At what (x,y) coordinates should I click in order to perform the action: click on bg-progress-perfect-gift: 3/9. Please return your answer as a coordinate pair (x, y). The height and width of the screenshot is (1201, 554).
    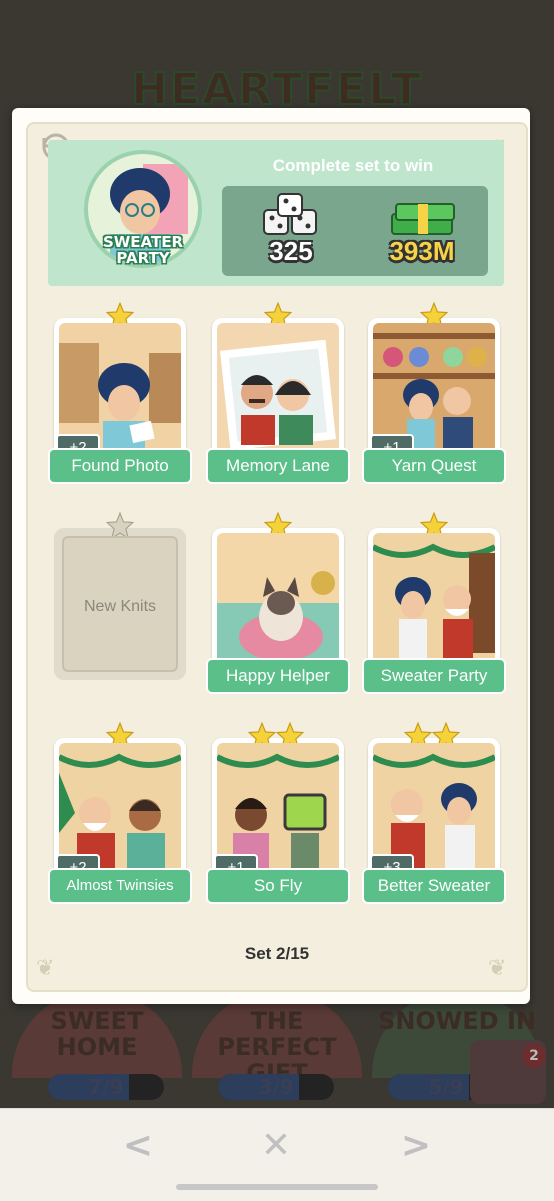
    Looking at the image, I should click on (276, 1087).